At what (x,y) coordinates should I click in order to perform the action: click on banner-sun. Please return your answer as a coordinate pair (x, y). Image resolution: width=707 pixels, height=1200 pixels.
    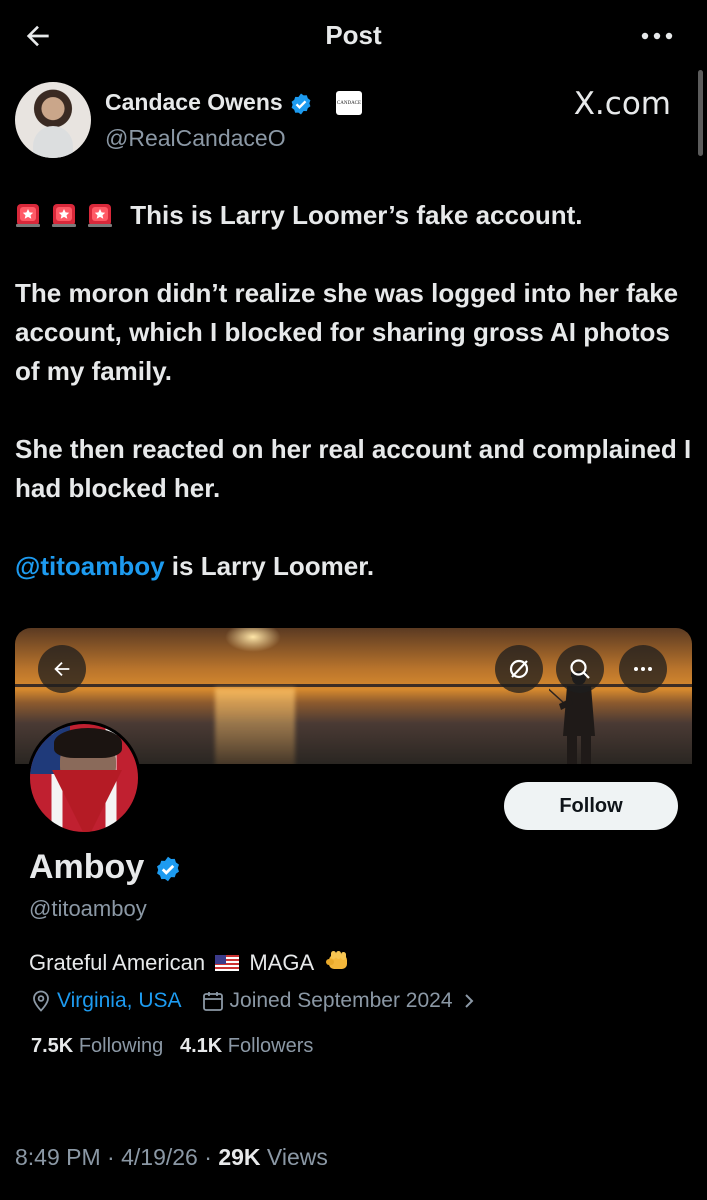
    Looking at the image, I should click on (253, 640).